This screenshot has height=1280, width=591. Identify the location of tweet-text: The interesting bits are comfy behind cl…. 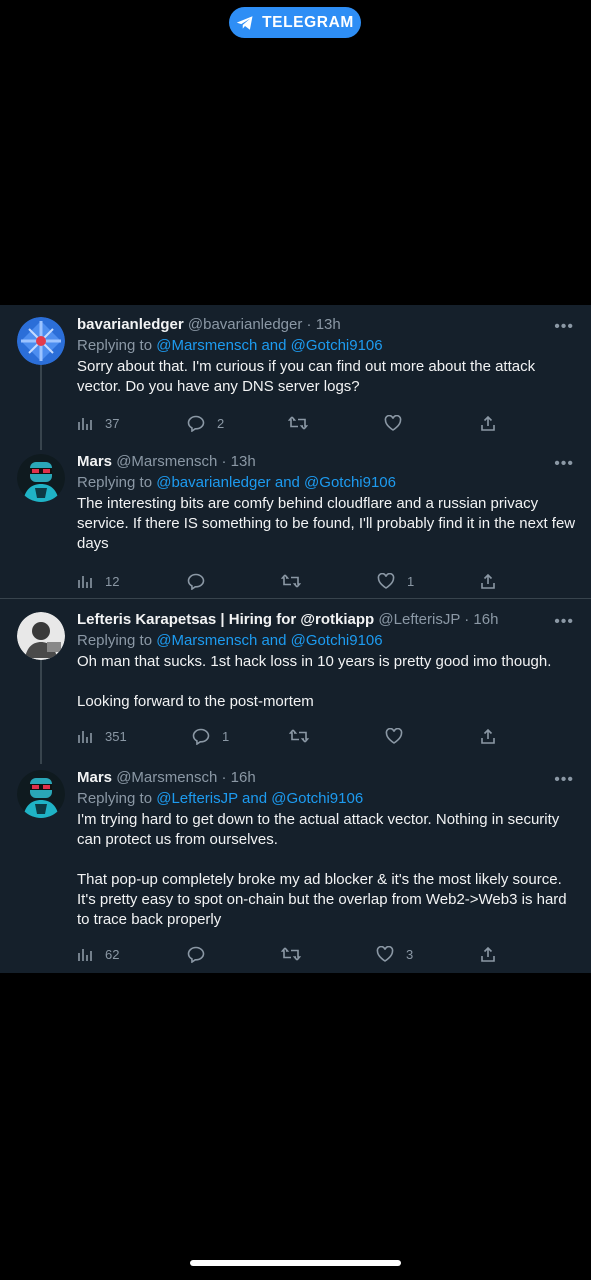
(327, 524).